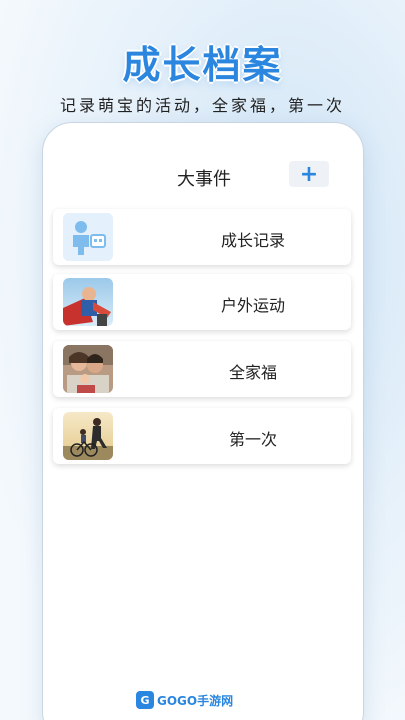  Describe the element at coordinates (252, 439) in the screenshot. I see `card-label: 第一次` at that location.